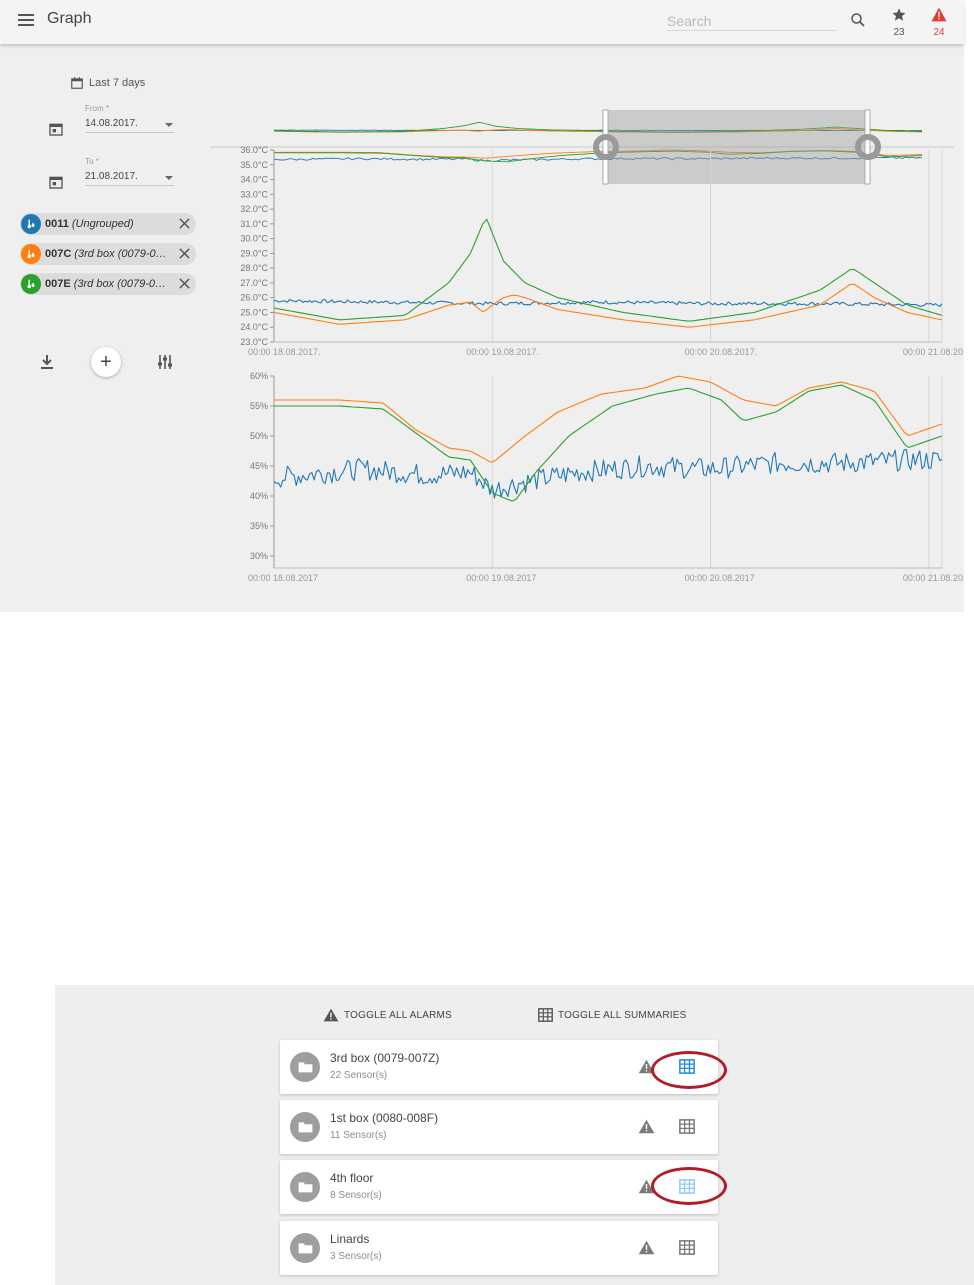  I want to click on y-tick-label: 60%, so click(259, 376).